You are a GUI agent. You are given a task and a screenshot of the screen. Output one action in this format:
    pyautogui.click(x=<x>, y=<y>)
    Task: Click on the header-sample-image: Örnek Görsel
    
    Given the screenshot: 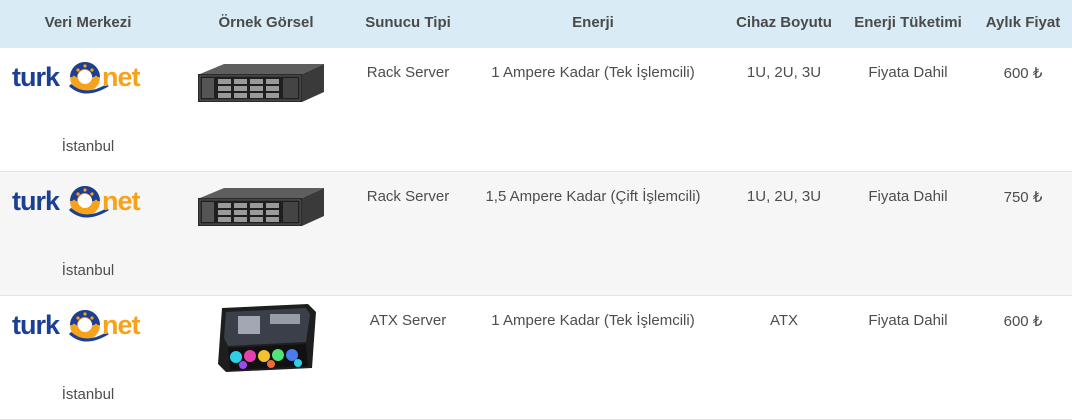 What is the action you would take?
    pyautogui.click(x=266, y=24)
    